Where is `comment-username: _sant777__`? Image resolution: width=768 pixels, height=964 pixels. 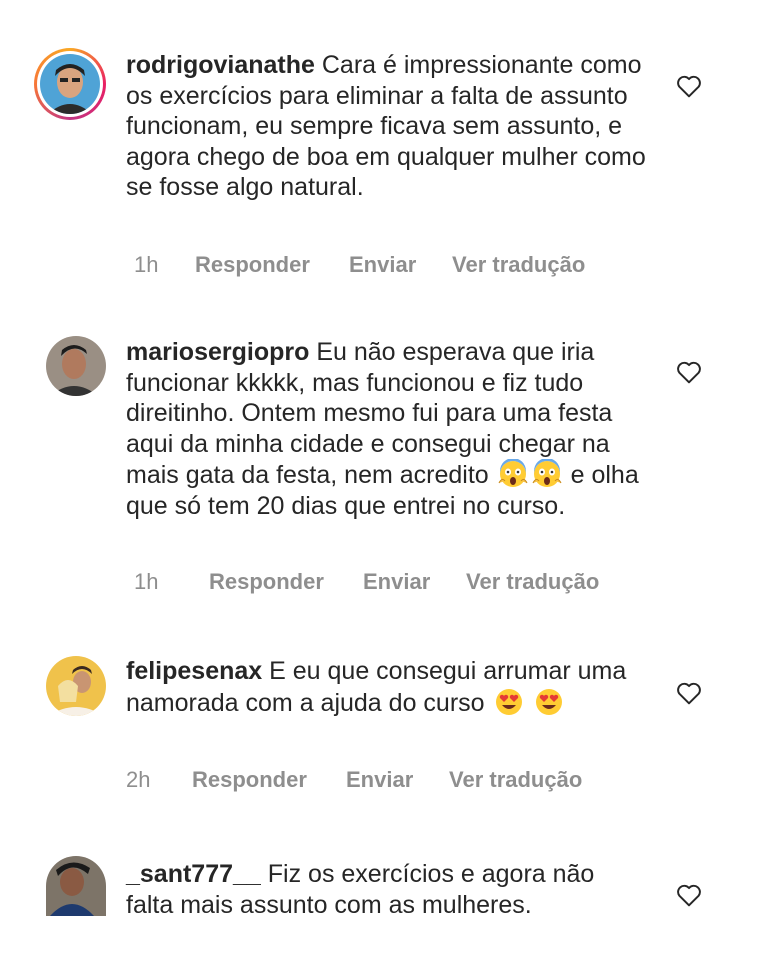 comment-username: _sant777__ is located at coordinates (193, 874).